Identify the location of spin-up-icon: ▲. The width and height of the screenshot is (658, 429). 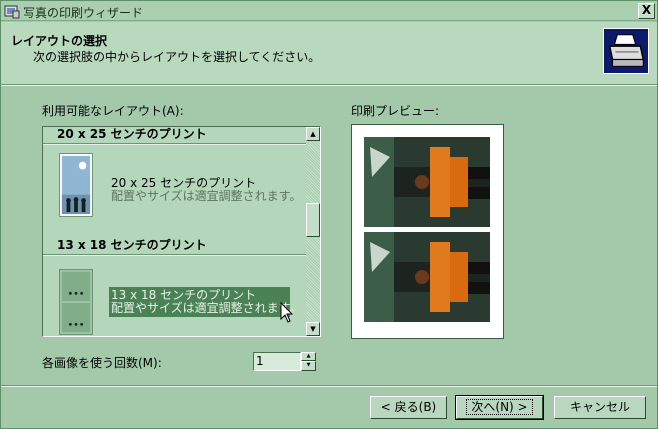
(308, 356).